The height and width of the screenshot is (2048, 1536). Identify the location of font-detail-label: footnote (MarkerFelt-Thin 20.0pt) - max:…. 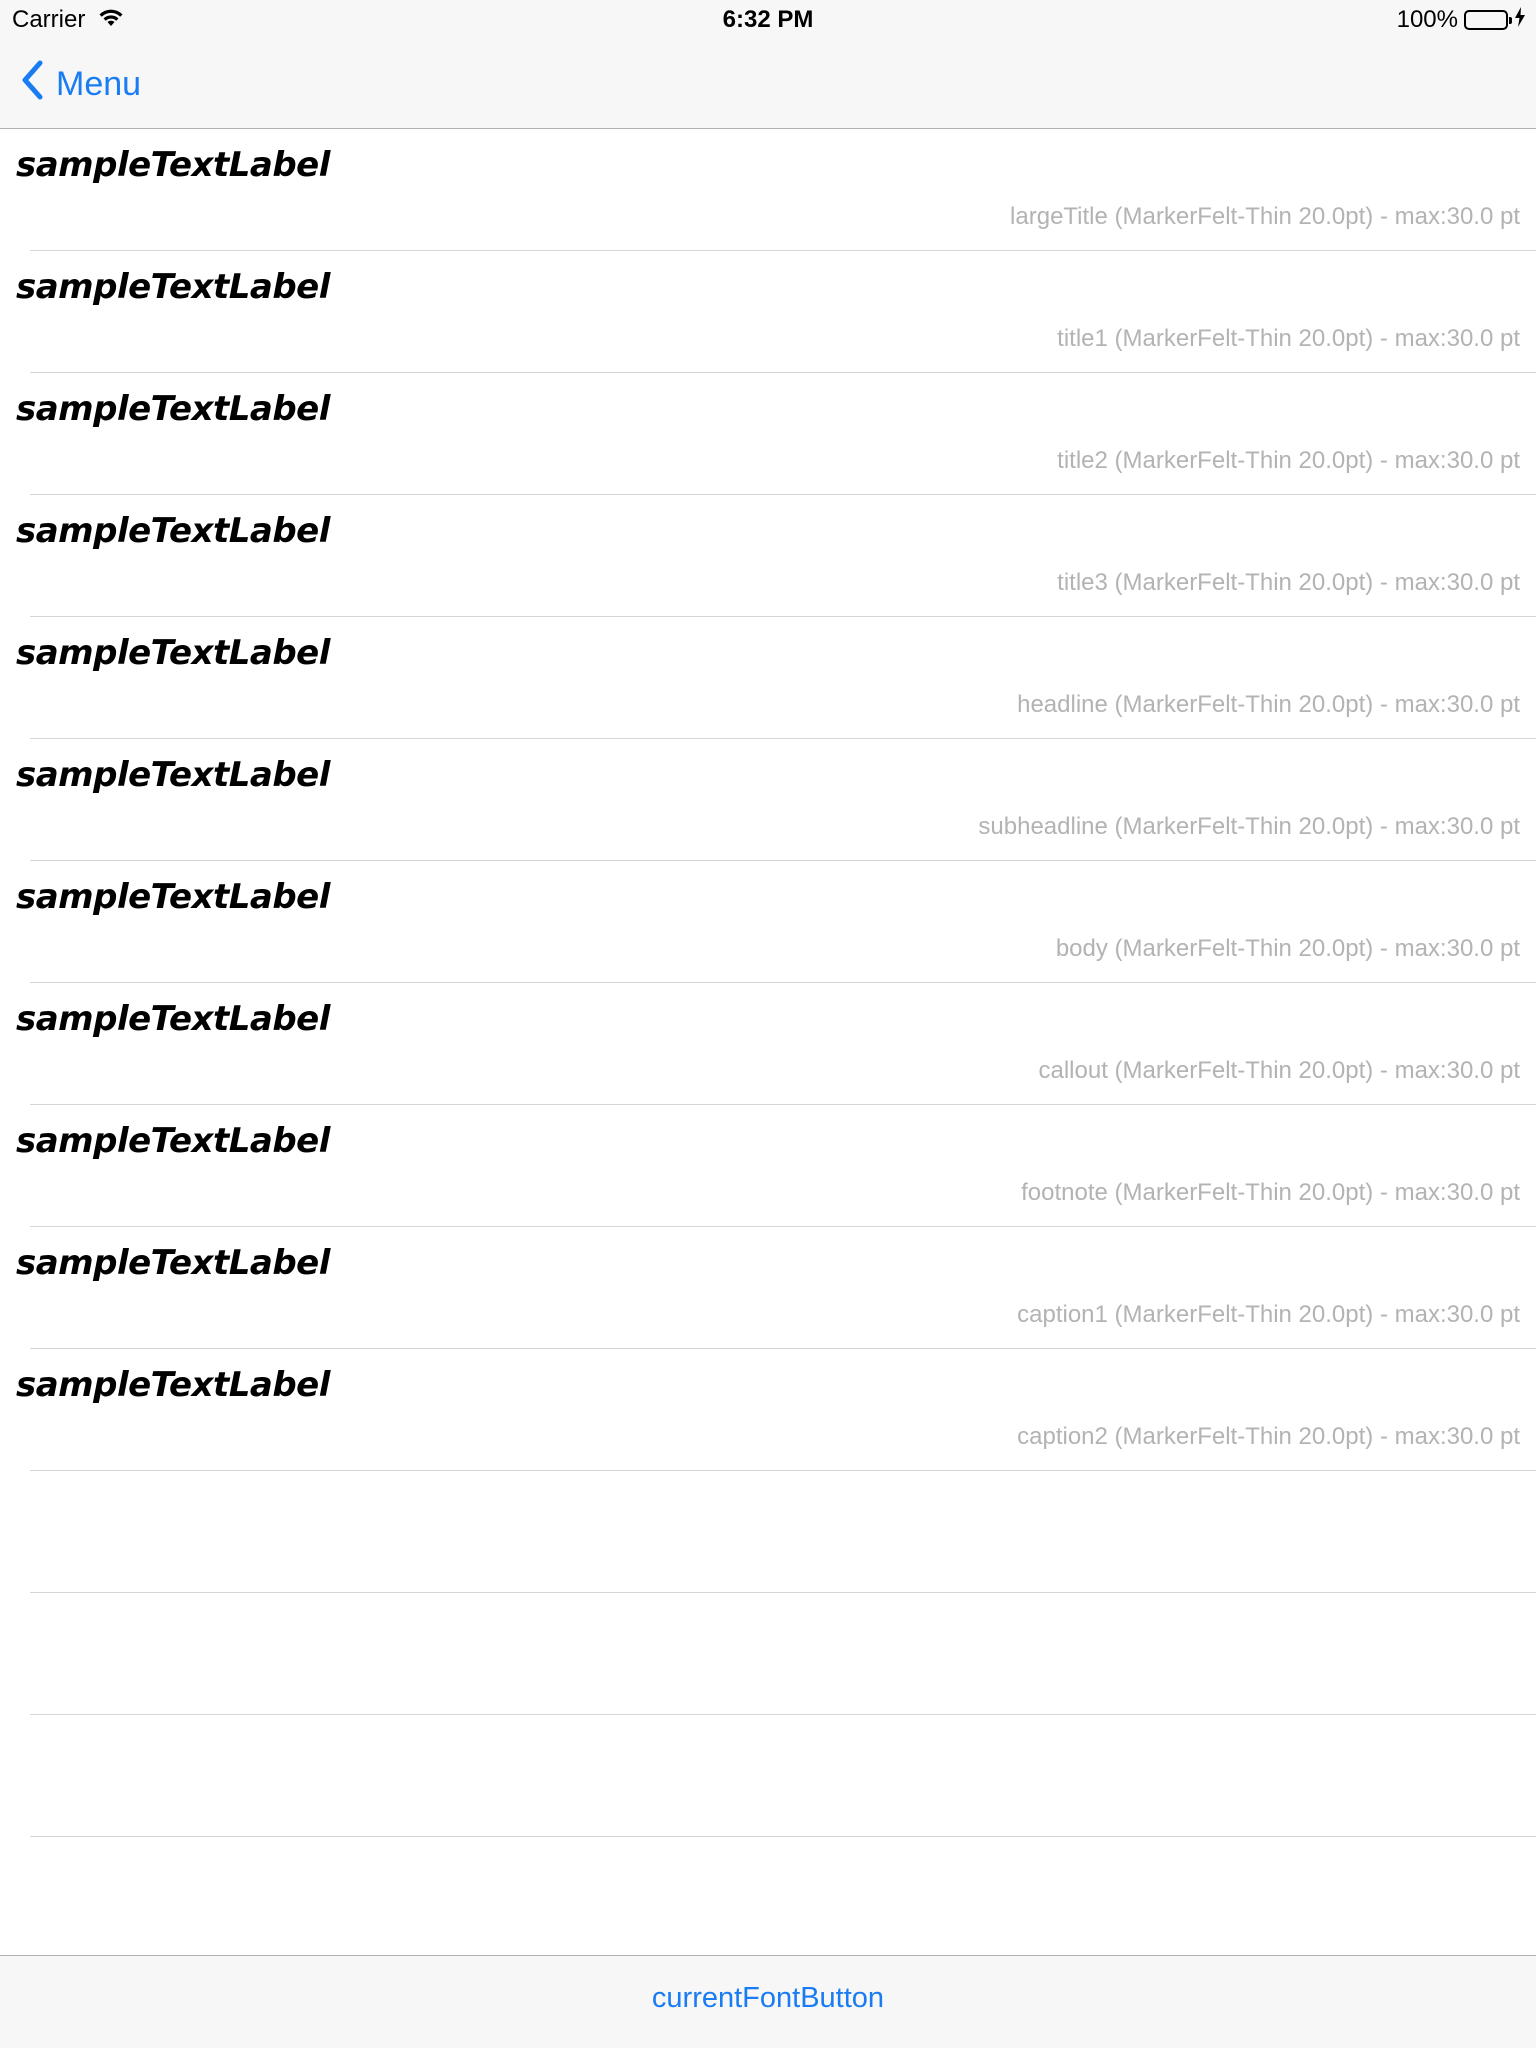
(1270, 1192).